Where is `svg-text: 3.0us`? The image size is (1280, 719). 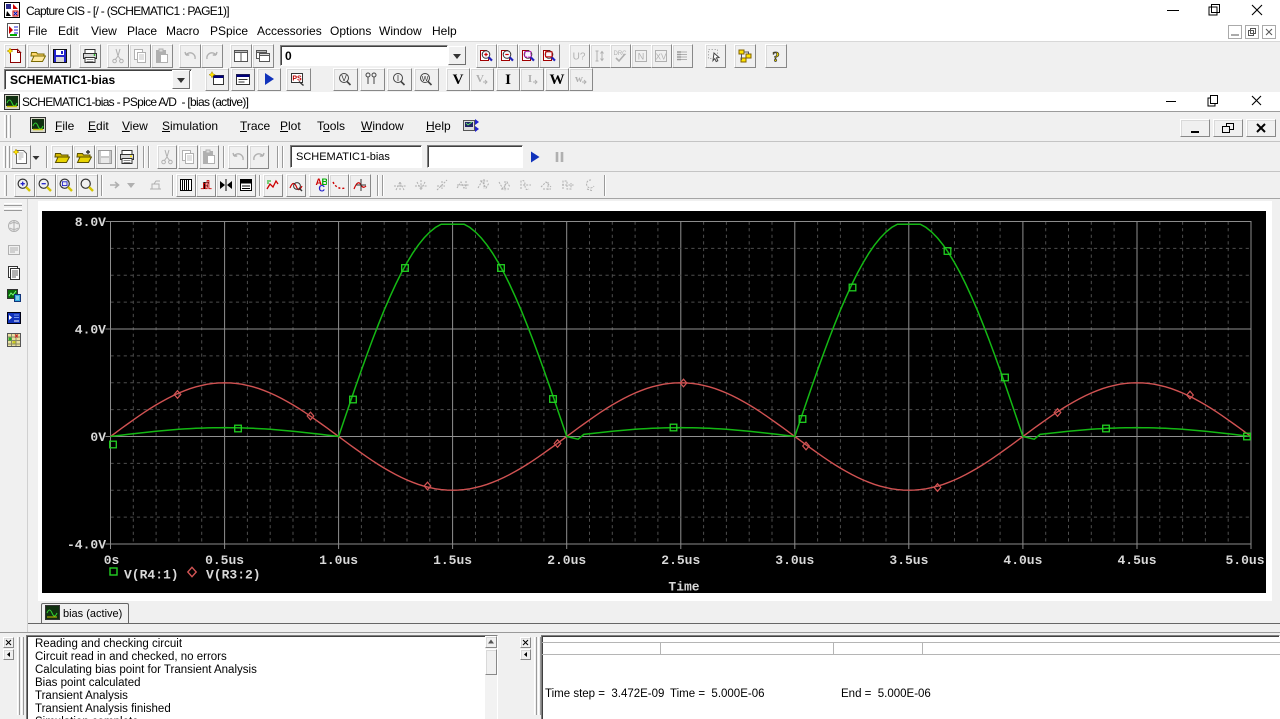 svg-text: 3.0us is located at coordinates (794, 560).